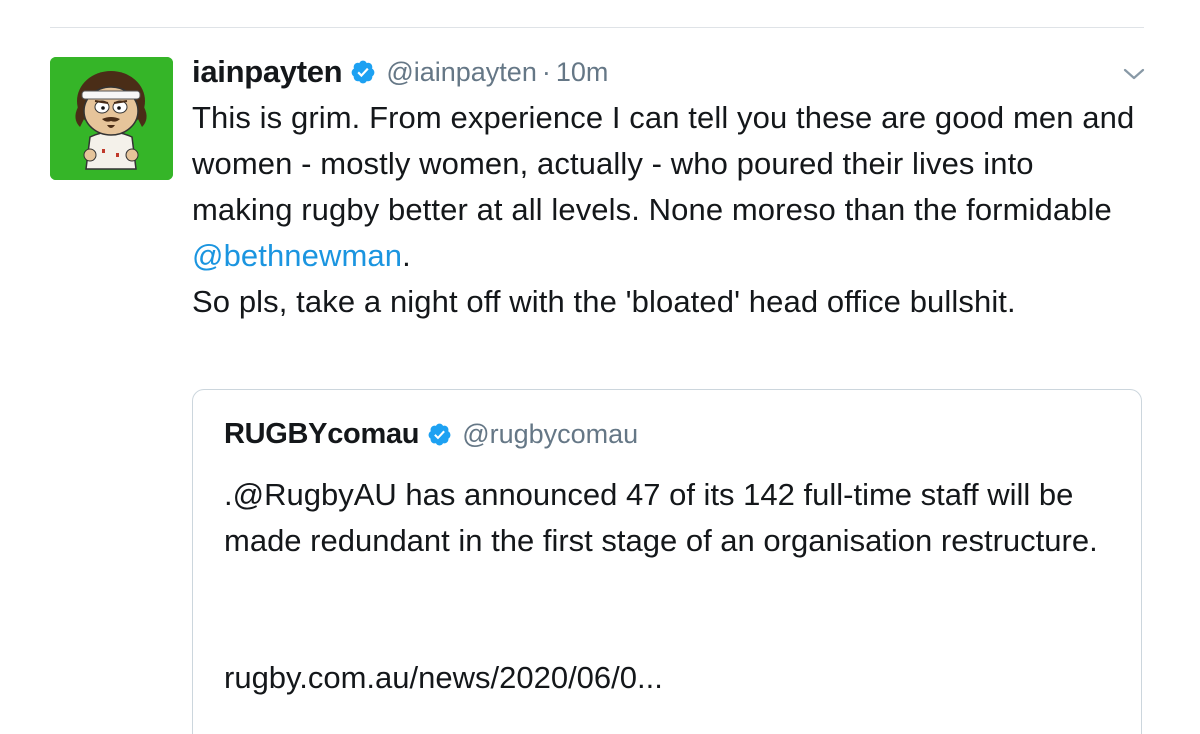 The height and width of the screenshot is (734, 1200). I want to click on avatar, so click(111, 118).